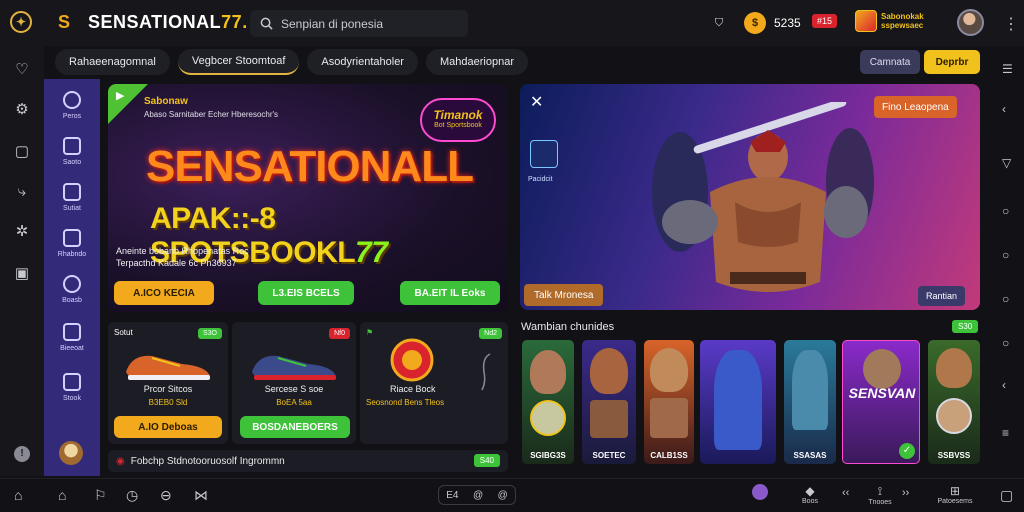  What do you see at coordinates (1007, 69) in the screenshot?
I see `menu-icon: ☰` at bounding box center [1007, 69].